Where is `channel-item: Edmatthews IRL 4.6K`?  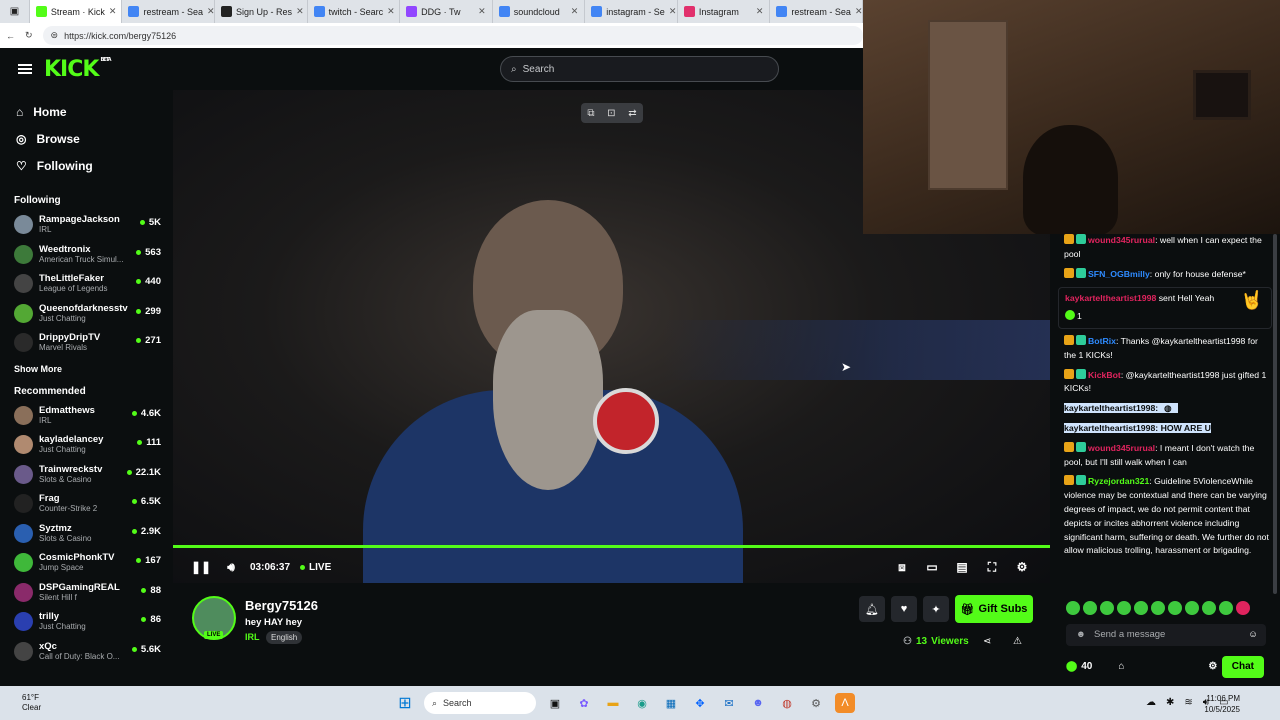
channel-item: Edmatthews IRL 4.6K is located at coordinates (86, 416).